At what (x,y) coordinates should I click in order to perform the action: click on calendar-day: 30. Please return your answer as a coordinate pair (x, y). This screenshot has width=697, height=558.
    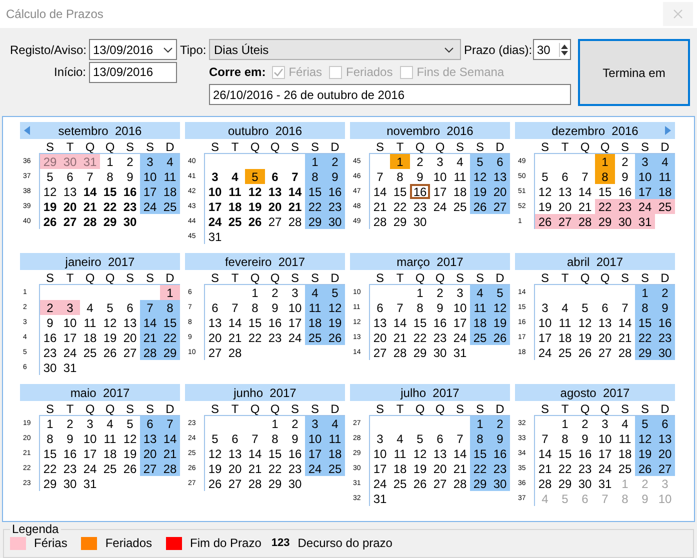
    Looking at the image, I should click on (585, 483).